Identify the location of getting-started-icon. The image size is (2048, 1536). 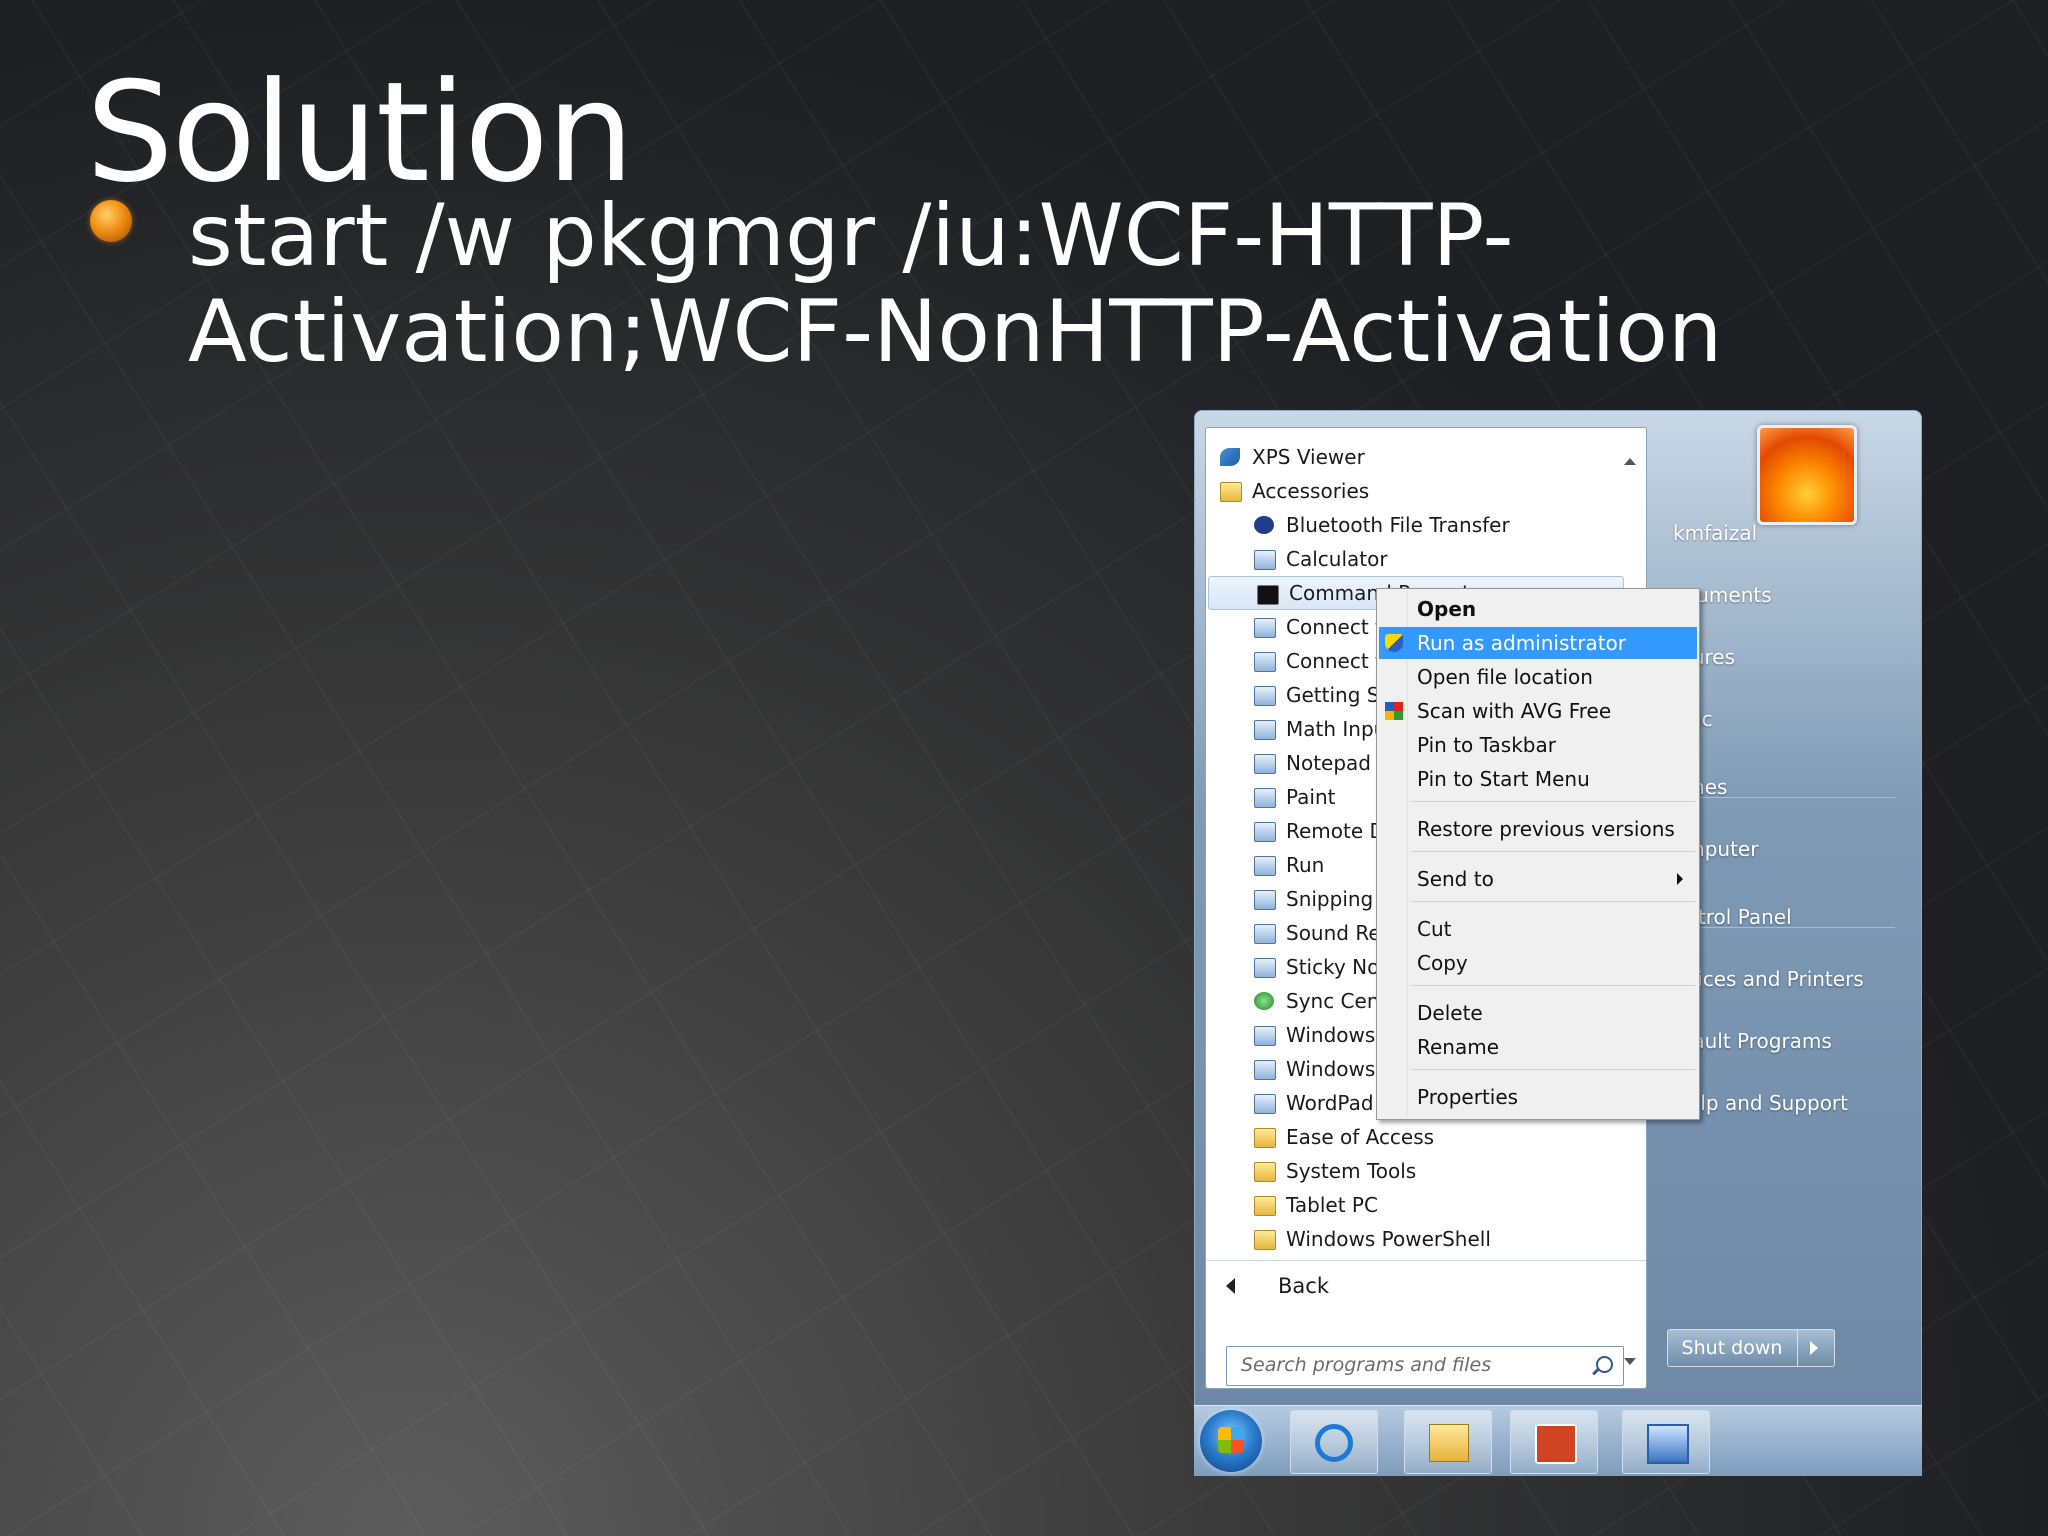
(1265, 696).